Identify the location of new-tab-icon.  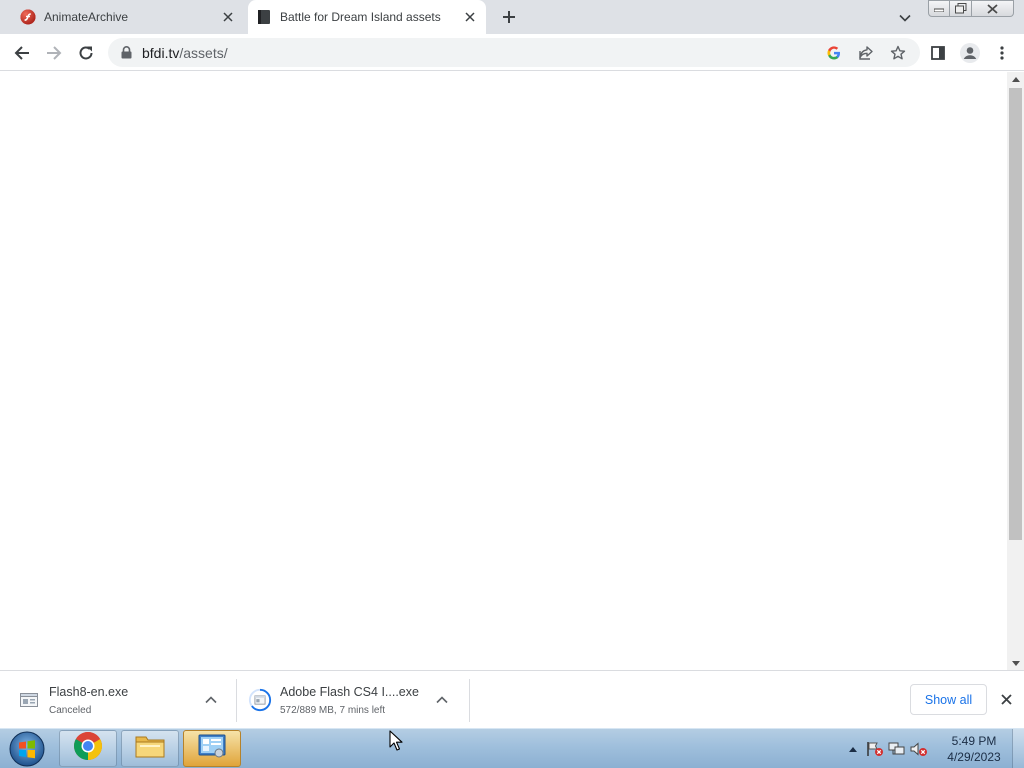
(509, 17).